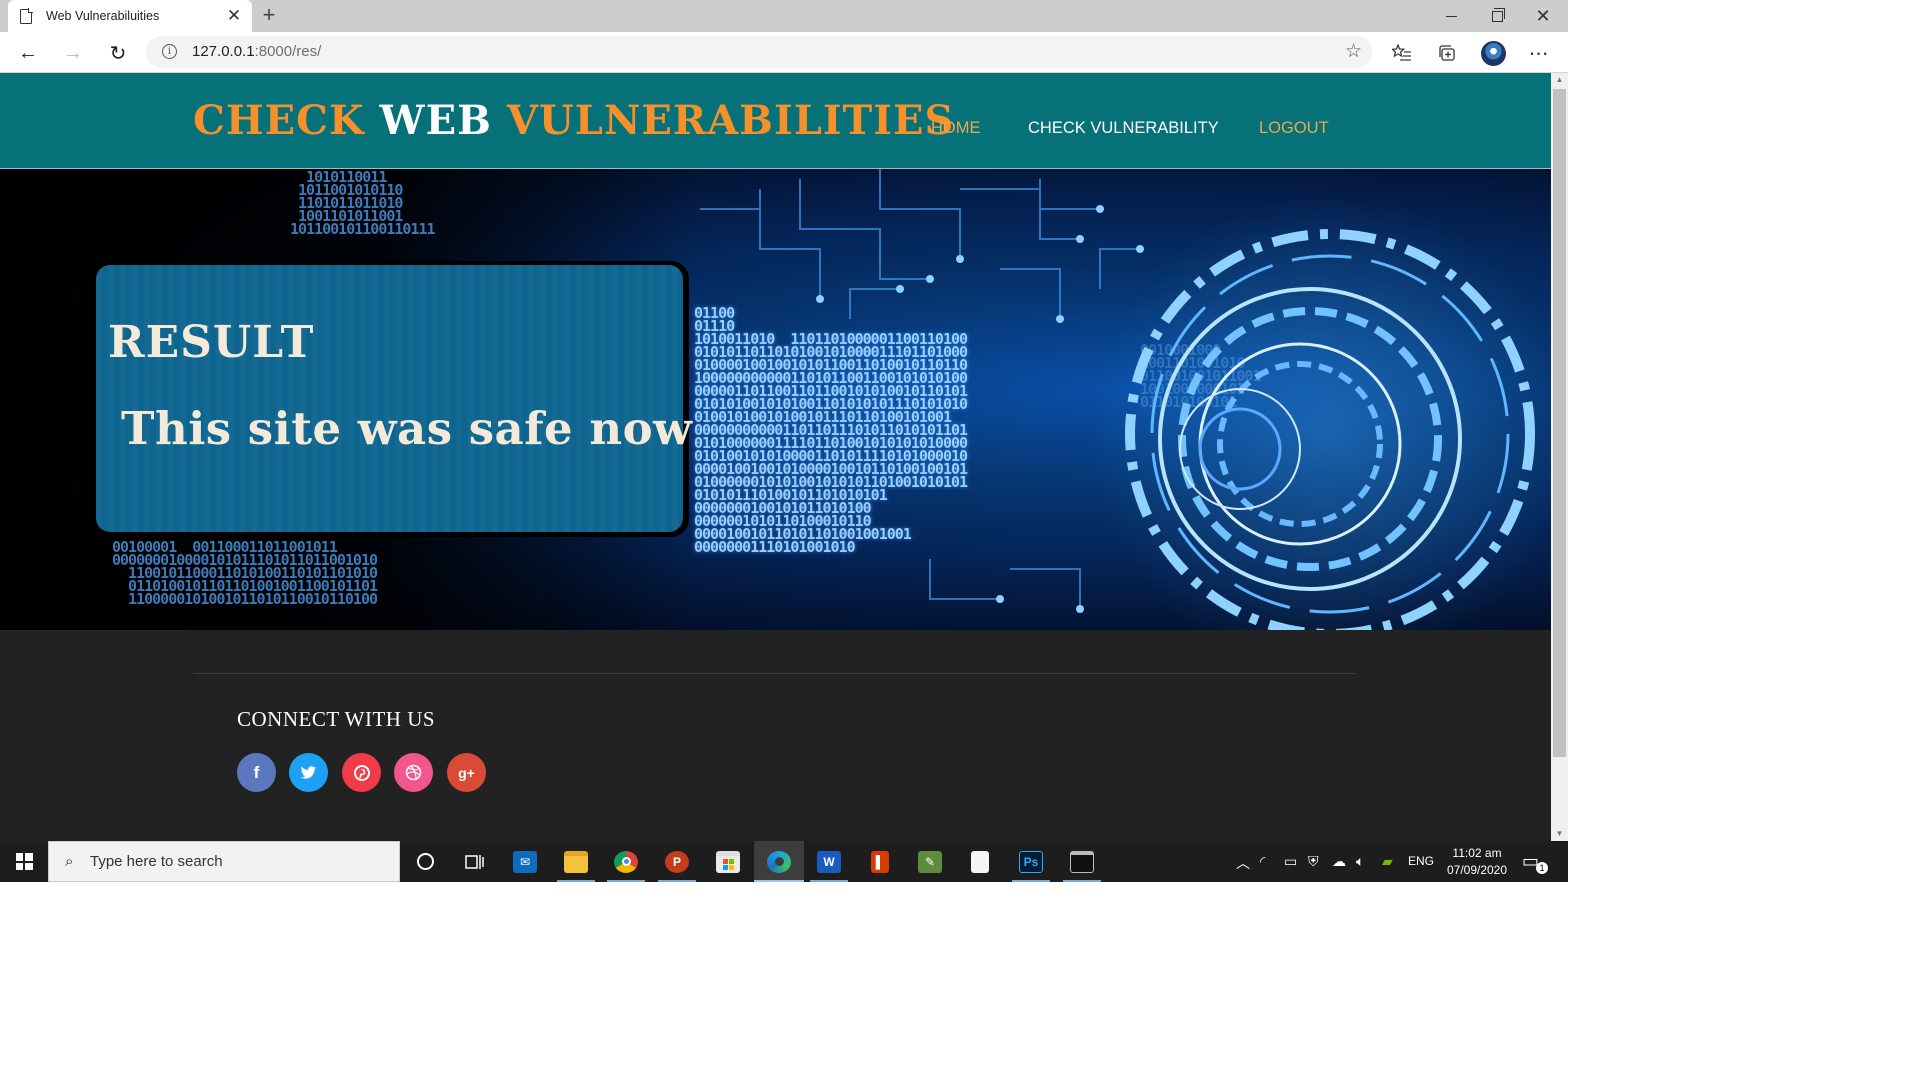 The image size is (1920, 1080). What do you see at coordinates (829, 861) in the screenshot?
I see `taskbar-word: W` at bounding box center [829, 861].